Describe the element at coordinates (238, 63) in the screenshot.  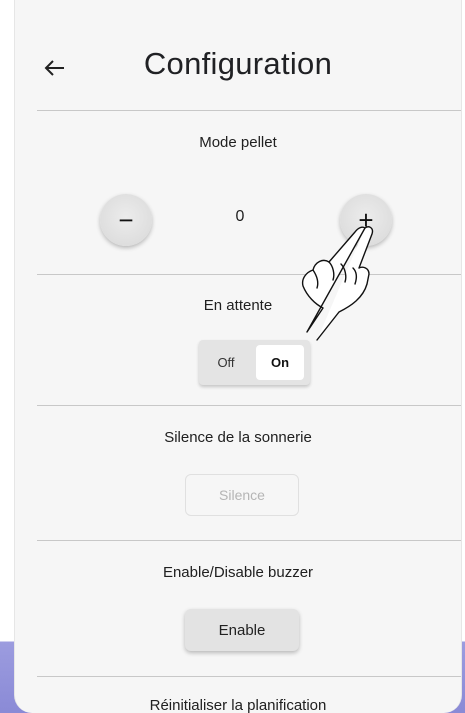
I see `page-title: Configuration` at that location.